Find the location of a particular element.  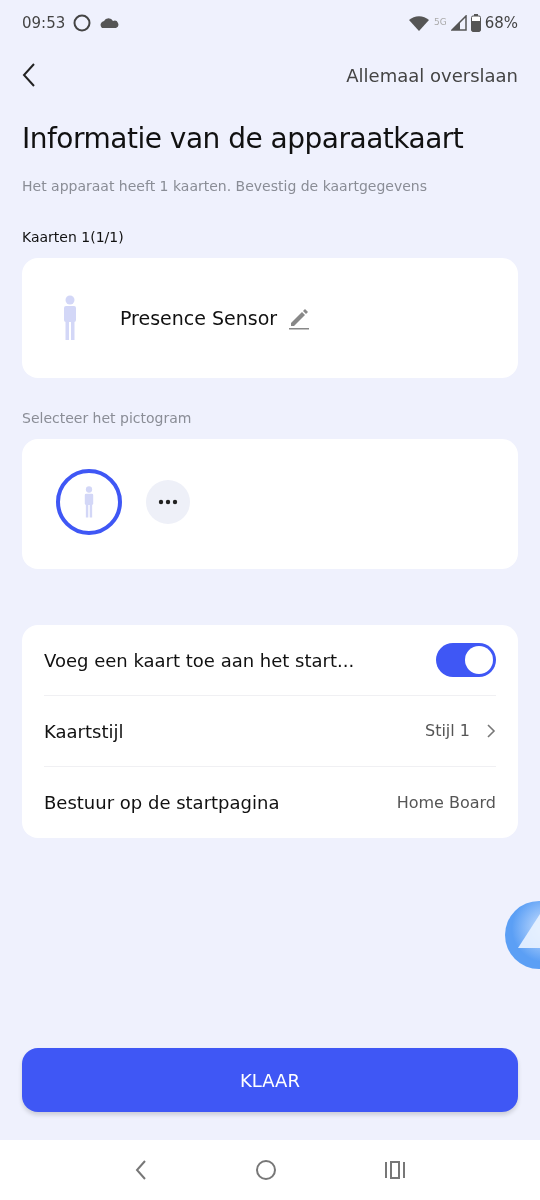

floating-assistant-button is located at coordinates (522, 935).